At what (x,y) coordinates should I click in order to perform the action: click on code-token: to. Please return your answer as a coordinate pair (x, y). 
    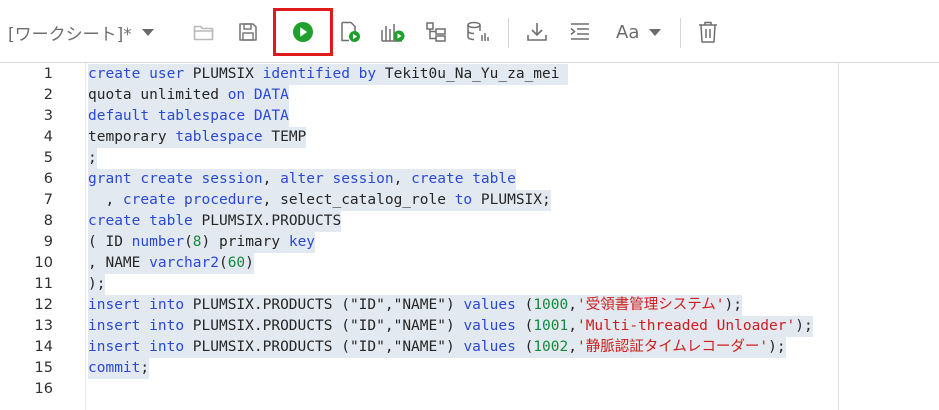
    Looking at the image, I should click on (463, 200).